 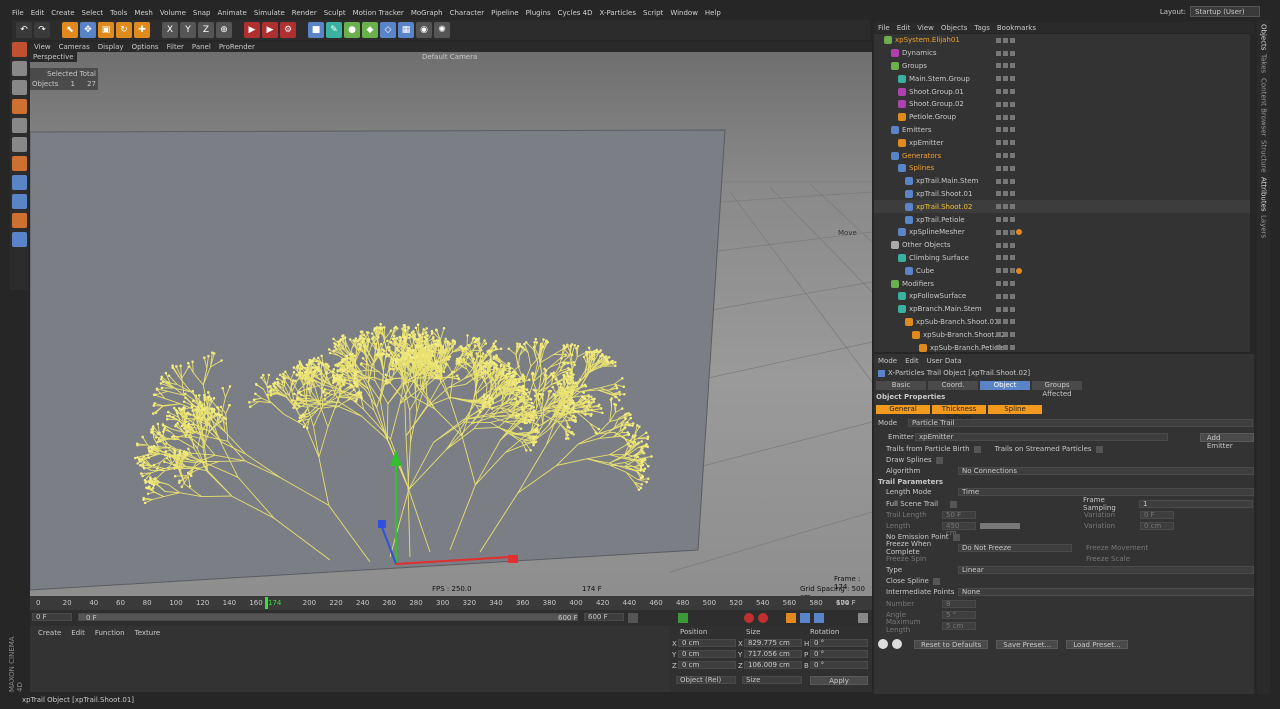 I want to click on edges-mode-icon, so click(x=19, y=144).